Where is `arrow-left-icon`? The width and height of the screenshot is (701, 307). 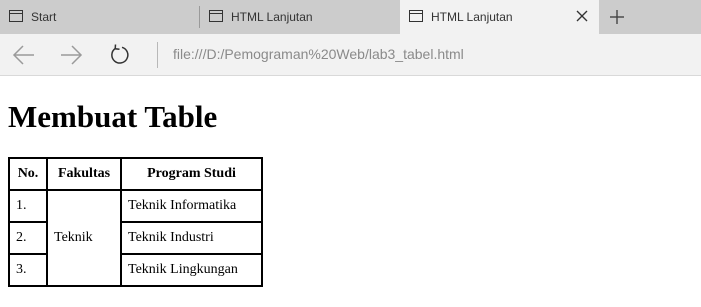 arrow-left-icon is located at coordinates (24, 55).